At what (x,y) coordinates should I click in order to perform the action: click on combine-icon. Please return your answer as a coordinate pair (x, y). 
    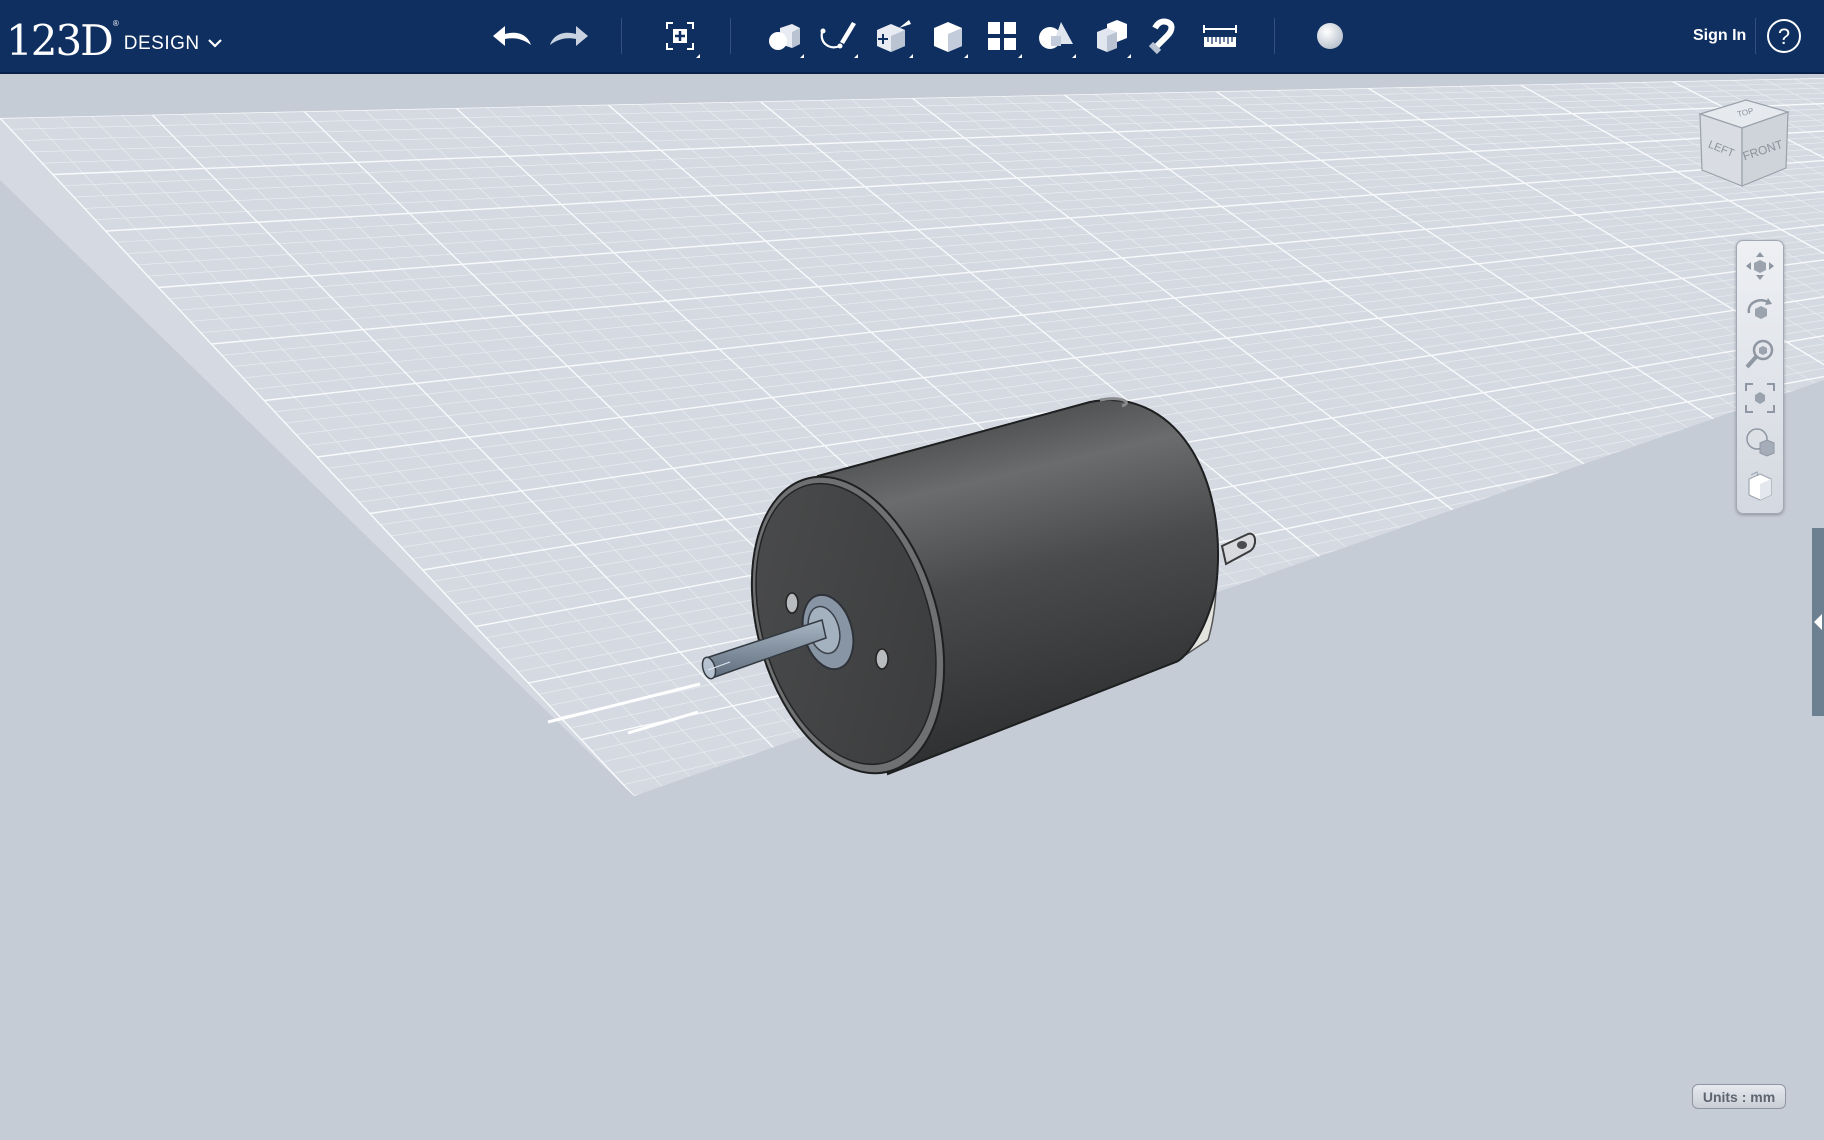
    Looking at the image, I should click on (1112, 36).